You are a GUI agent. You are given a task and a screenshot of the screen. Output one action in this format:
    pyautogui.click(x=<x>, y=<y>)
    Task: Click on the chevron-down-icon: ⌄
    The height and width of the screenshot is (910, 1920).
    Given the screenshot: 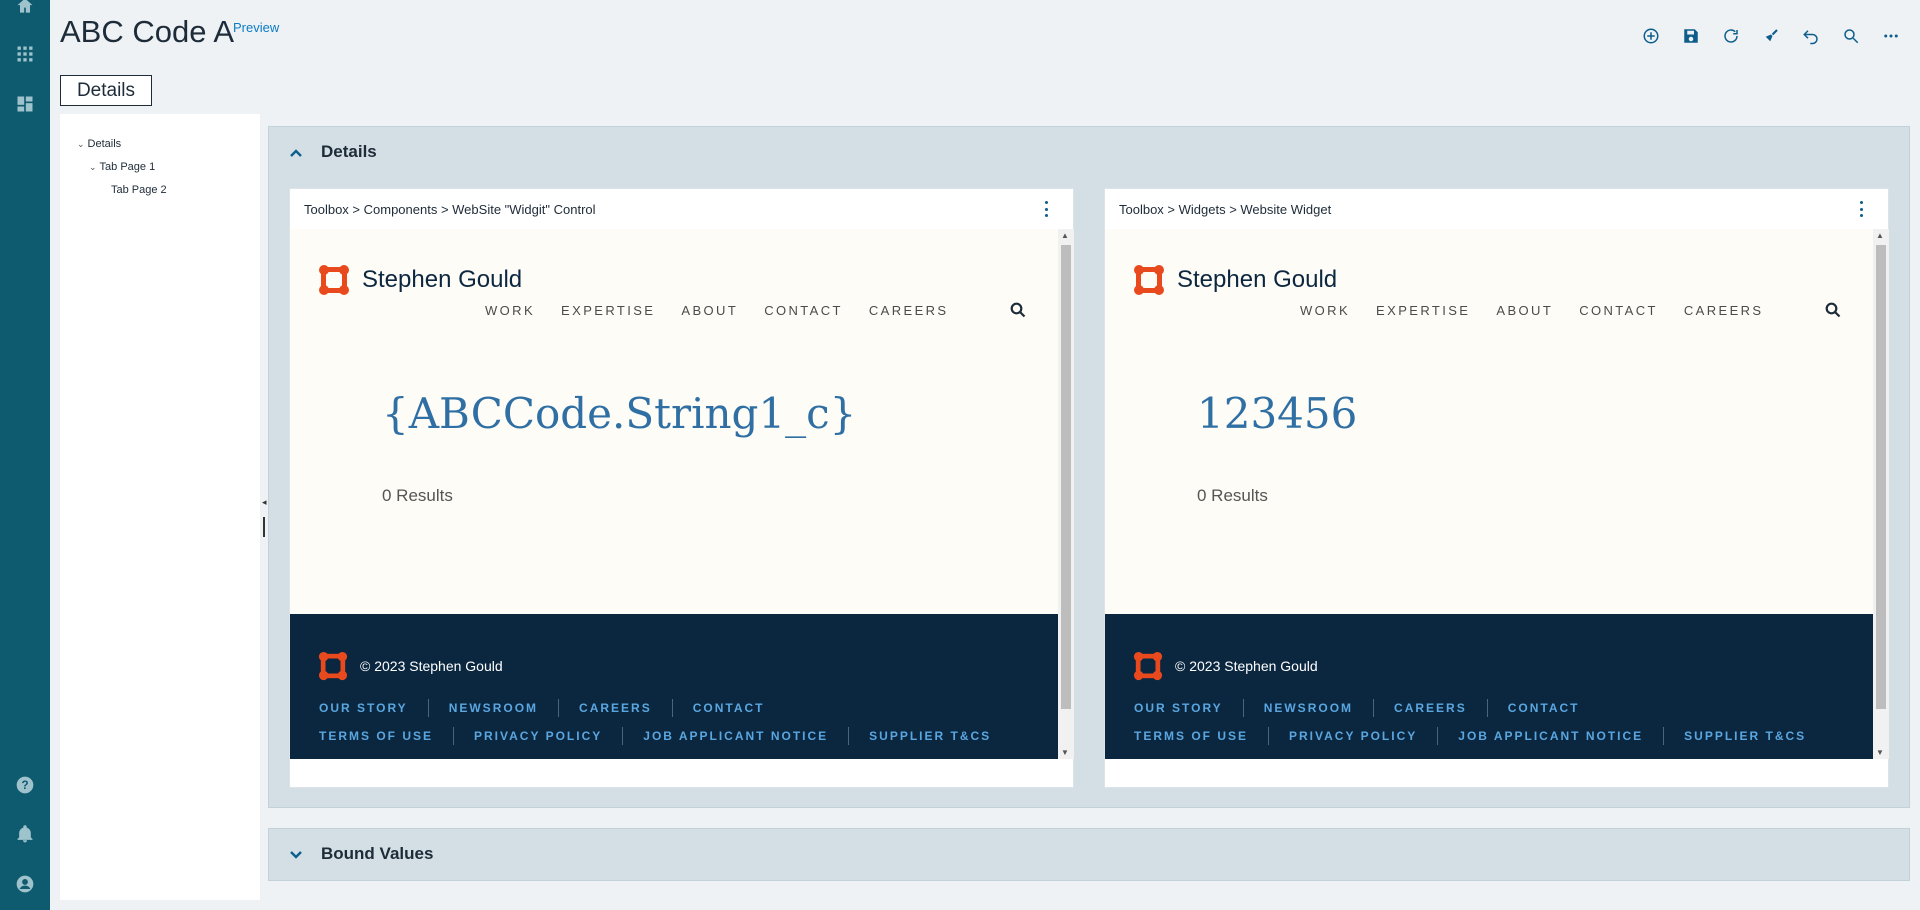 What is the action you would take?
    pyautogui.click(x=93, y=166)
    